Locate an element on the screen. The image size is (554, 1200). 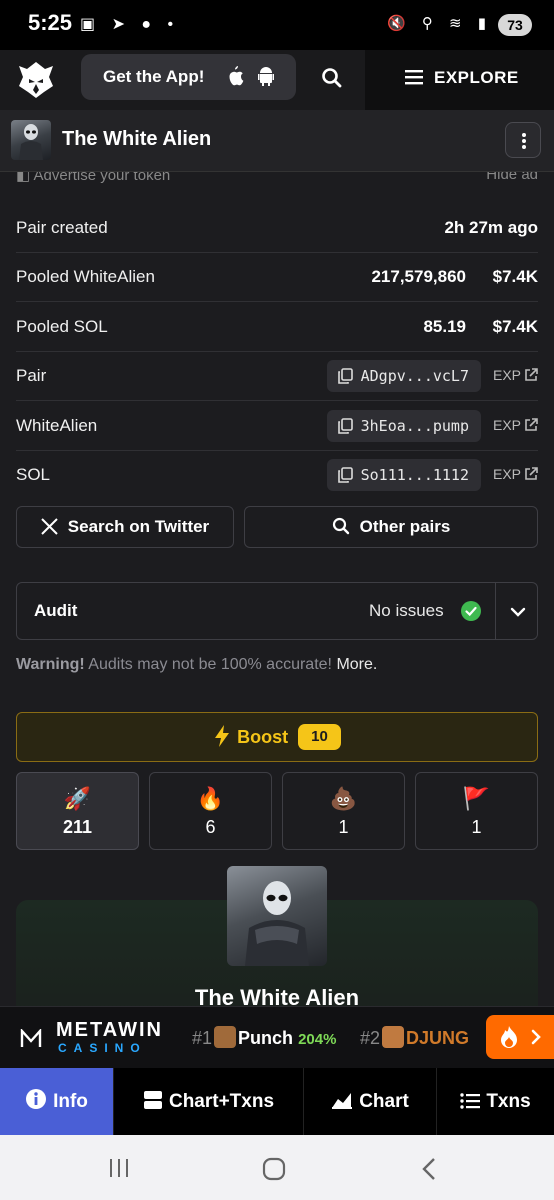
ticker-rank: #1 is located at coordinates (202, 1038).